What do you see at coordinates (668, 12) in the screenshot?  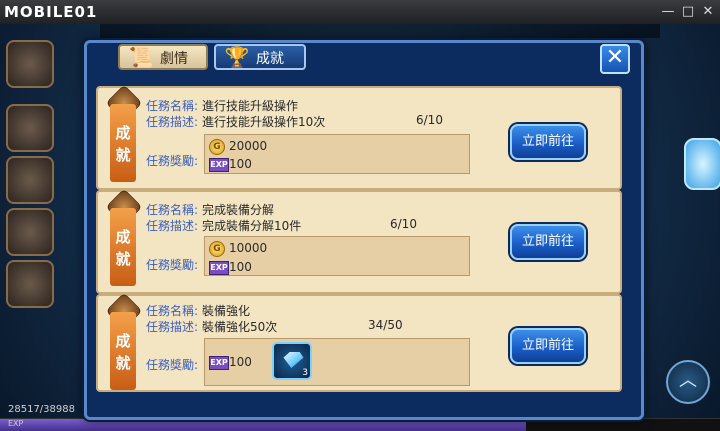 I see `minimize-button: —` at bounding box center [668, 12].